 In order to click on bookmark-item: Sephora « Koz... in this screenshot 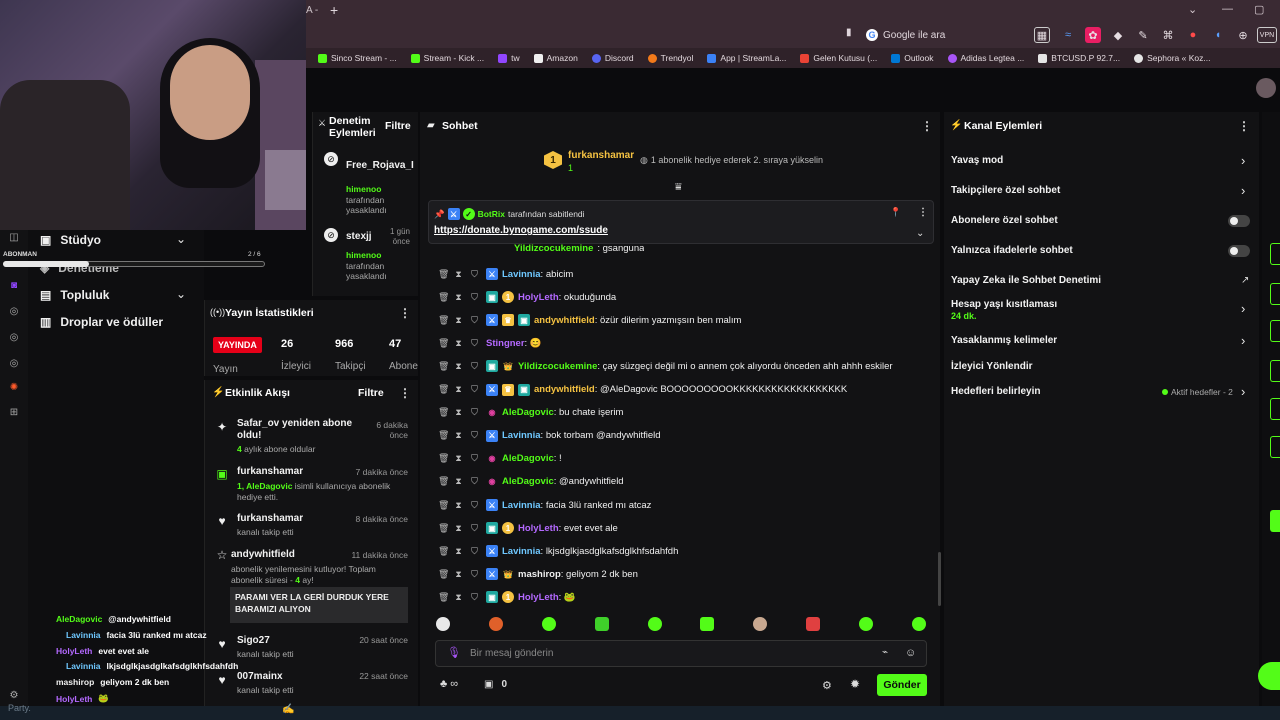, I will do `click(1172, 58)`.